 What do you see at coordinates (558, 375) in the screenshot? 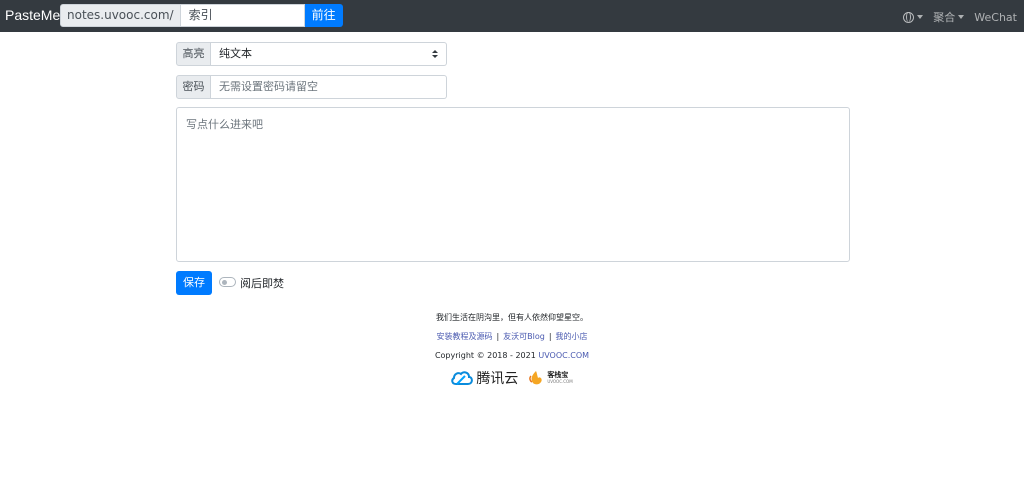
I see `kdx-name: 客栈宝` at bounding box center [558, 375].